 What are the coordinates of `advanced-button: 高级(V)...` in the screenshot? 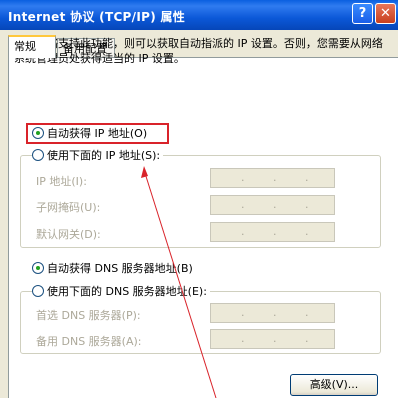 It's located at (334, 385).